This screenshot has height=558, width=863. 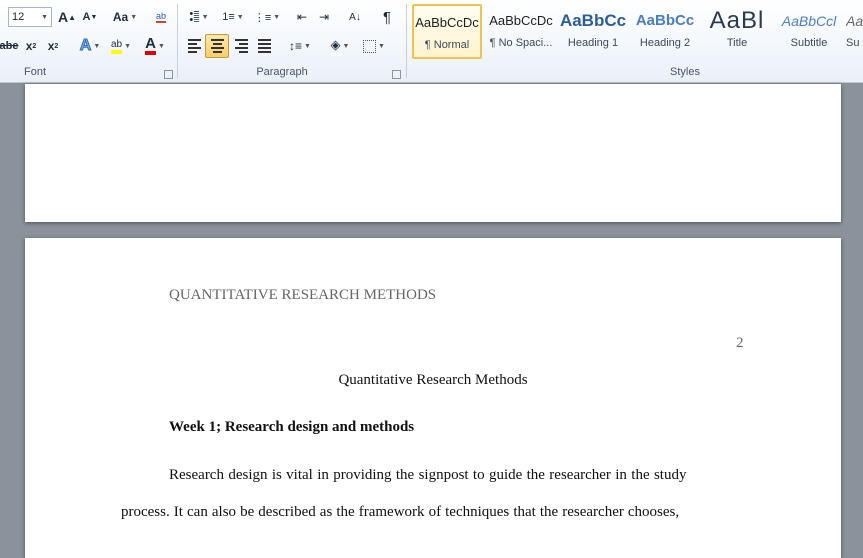 What do you see at coordinates (116, 46) in the screenshot?
I see `highlighter-icon: ab` at bounding box center [116, 46].